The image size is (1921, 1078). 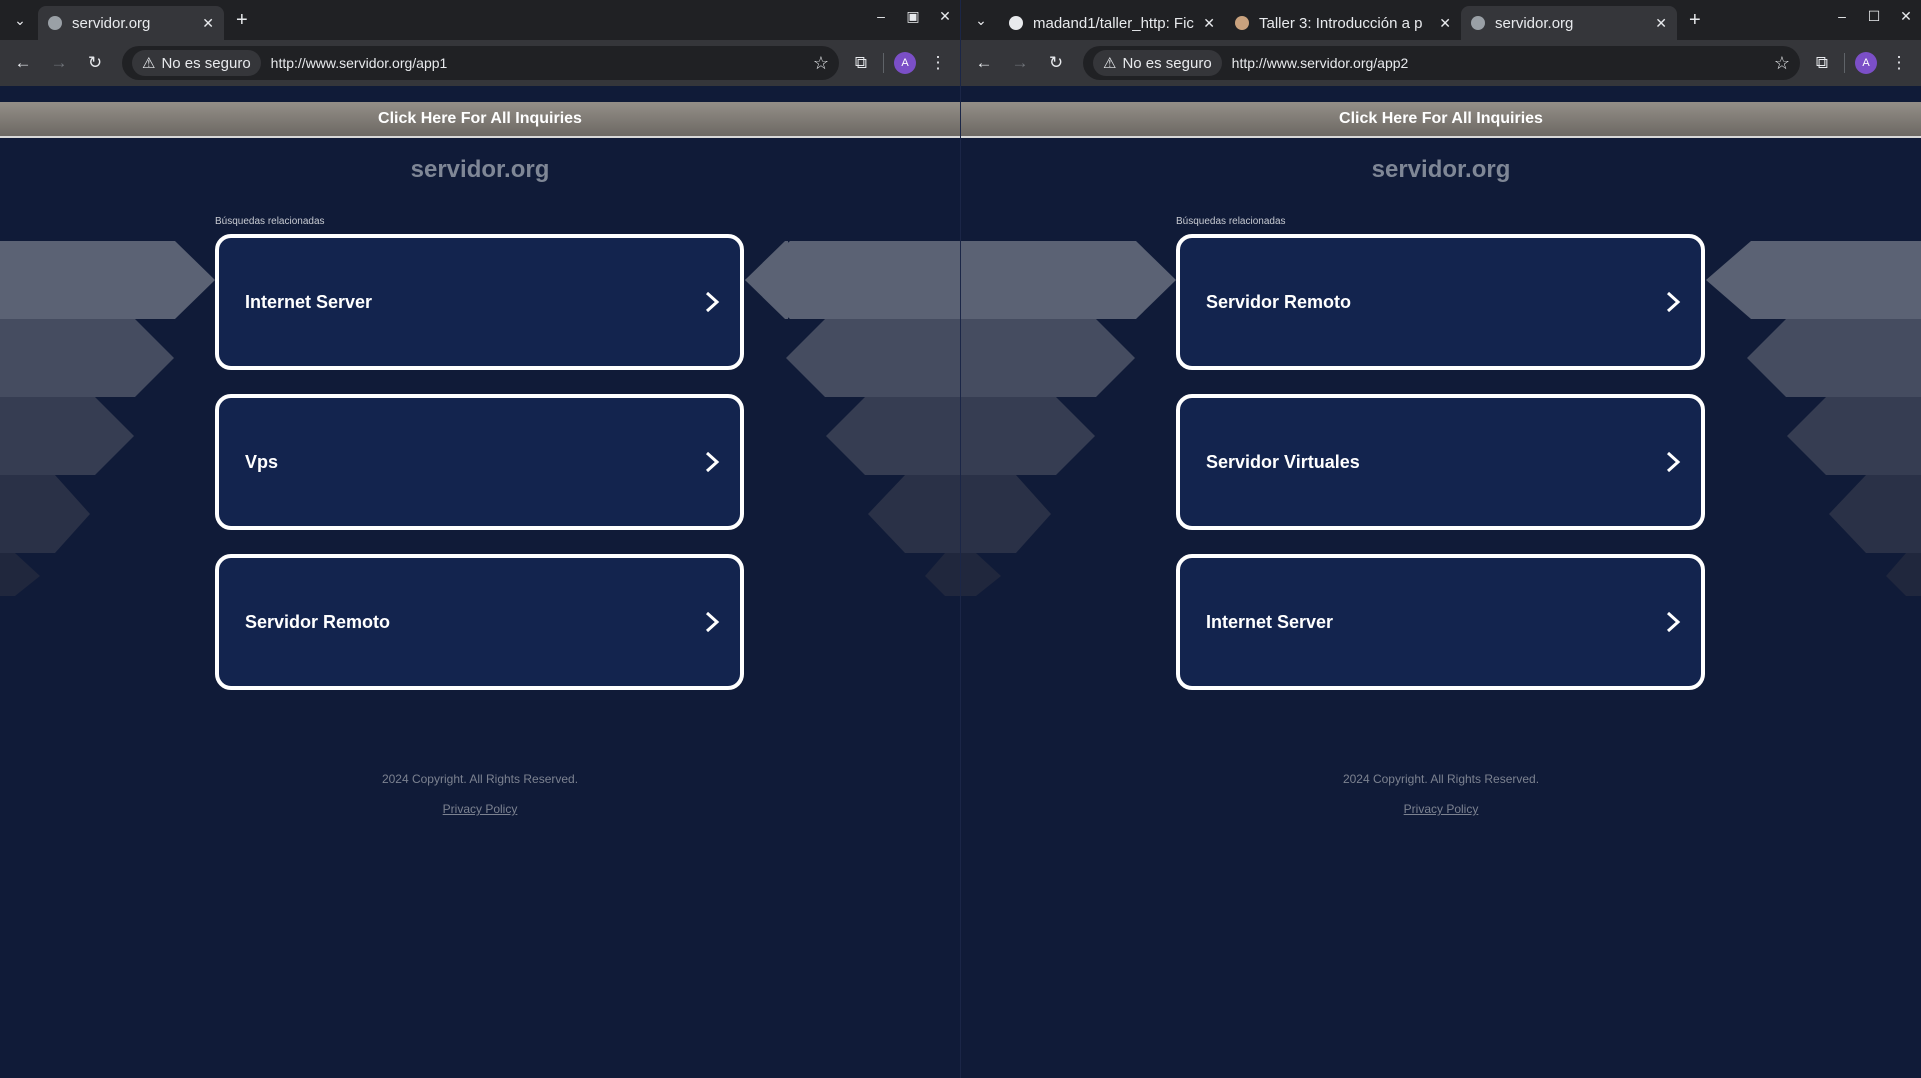 What do you see at coordinates (1242, 23) in the screenshot?
I see `site-favicon-icon` at bounding box center [1242, 23].